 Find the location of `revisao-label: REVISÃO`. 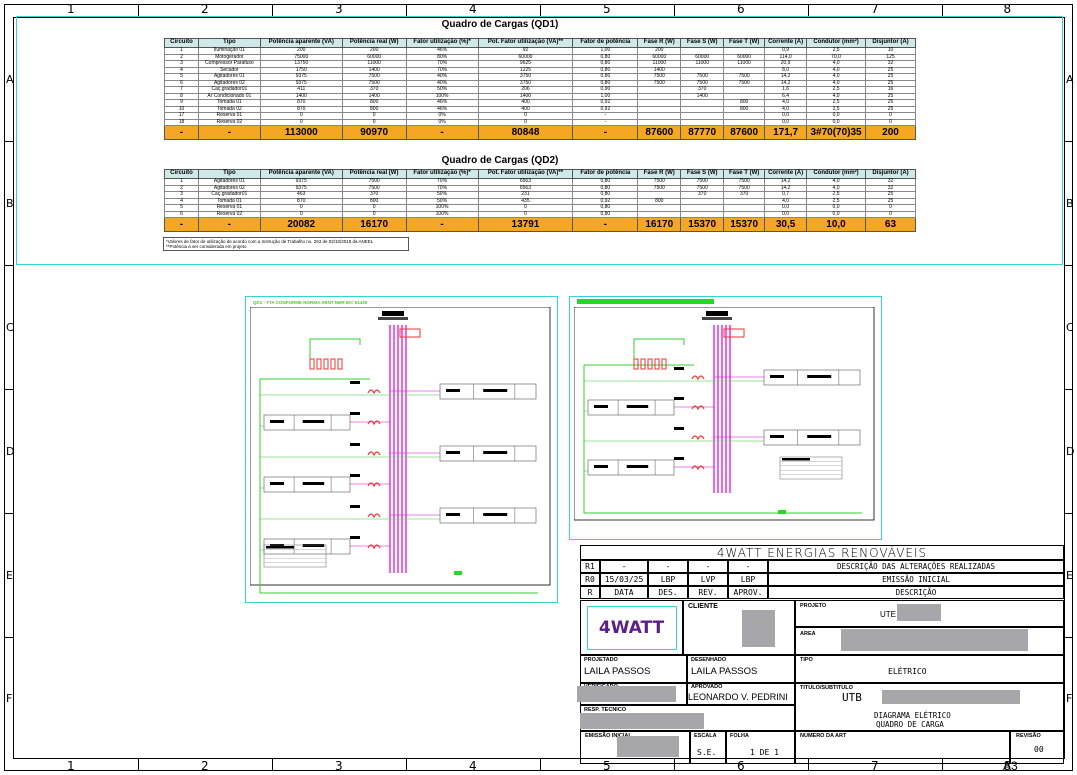

revisao-label: REVISÃO is located at coordinates (1028, 736).